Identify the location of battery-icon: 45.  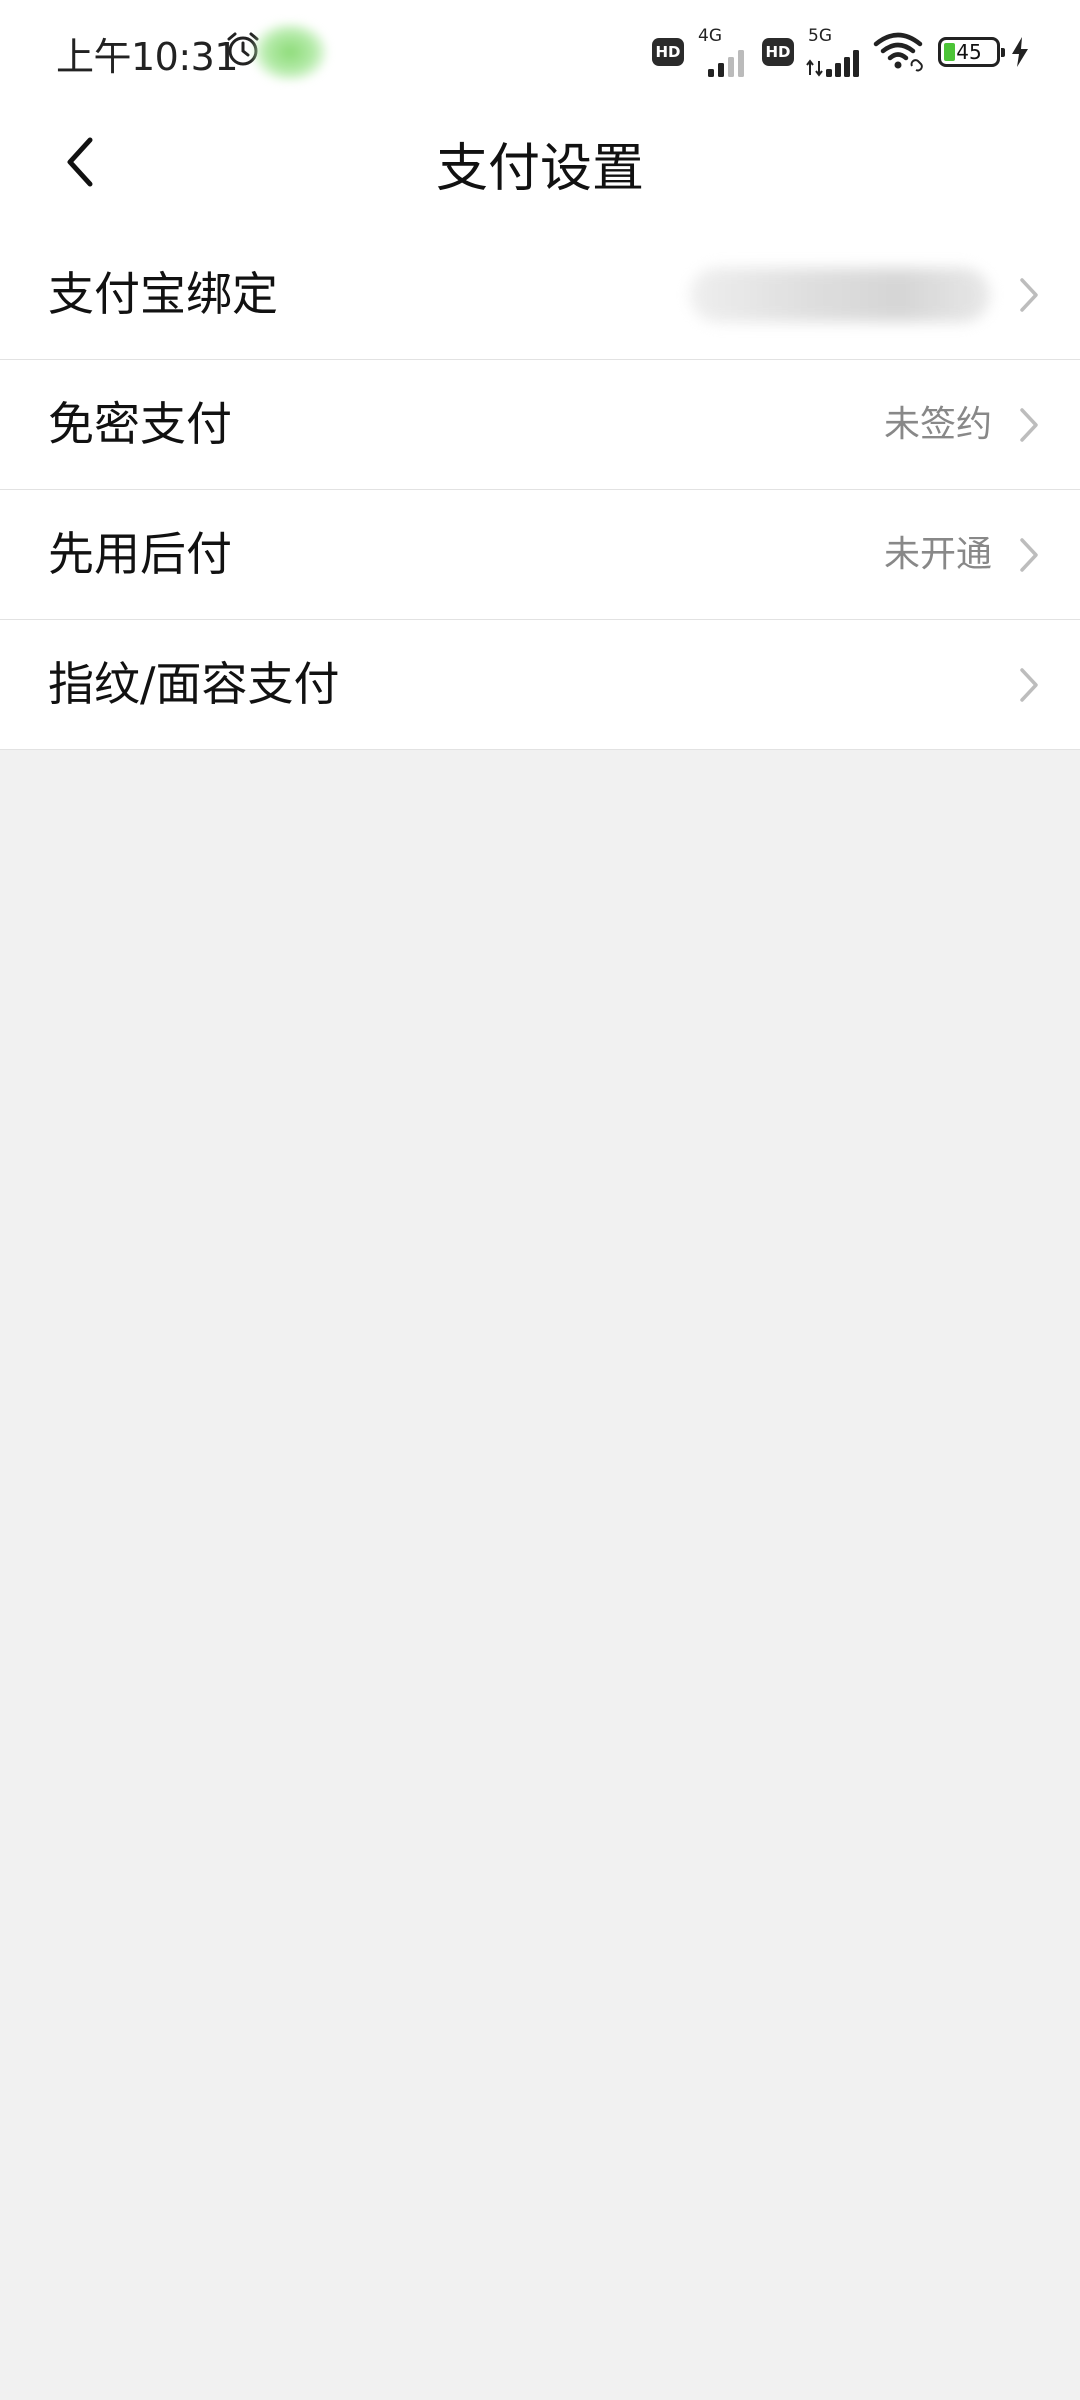
(971, 52).